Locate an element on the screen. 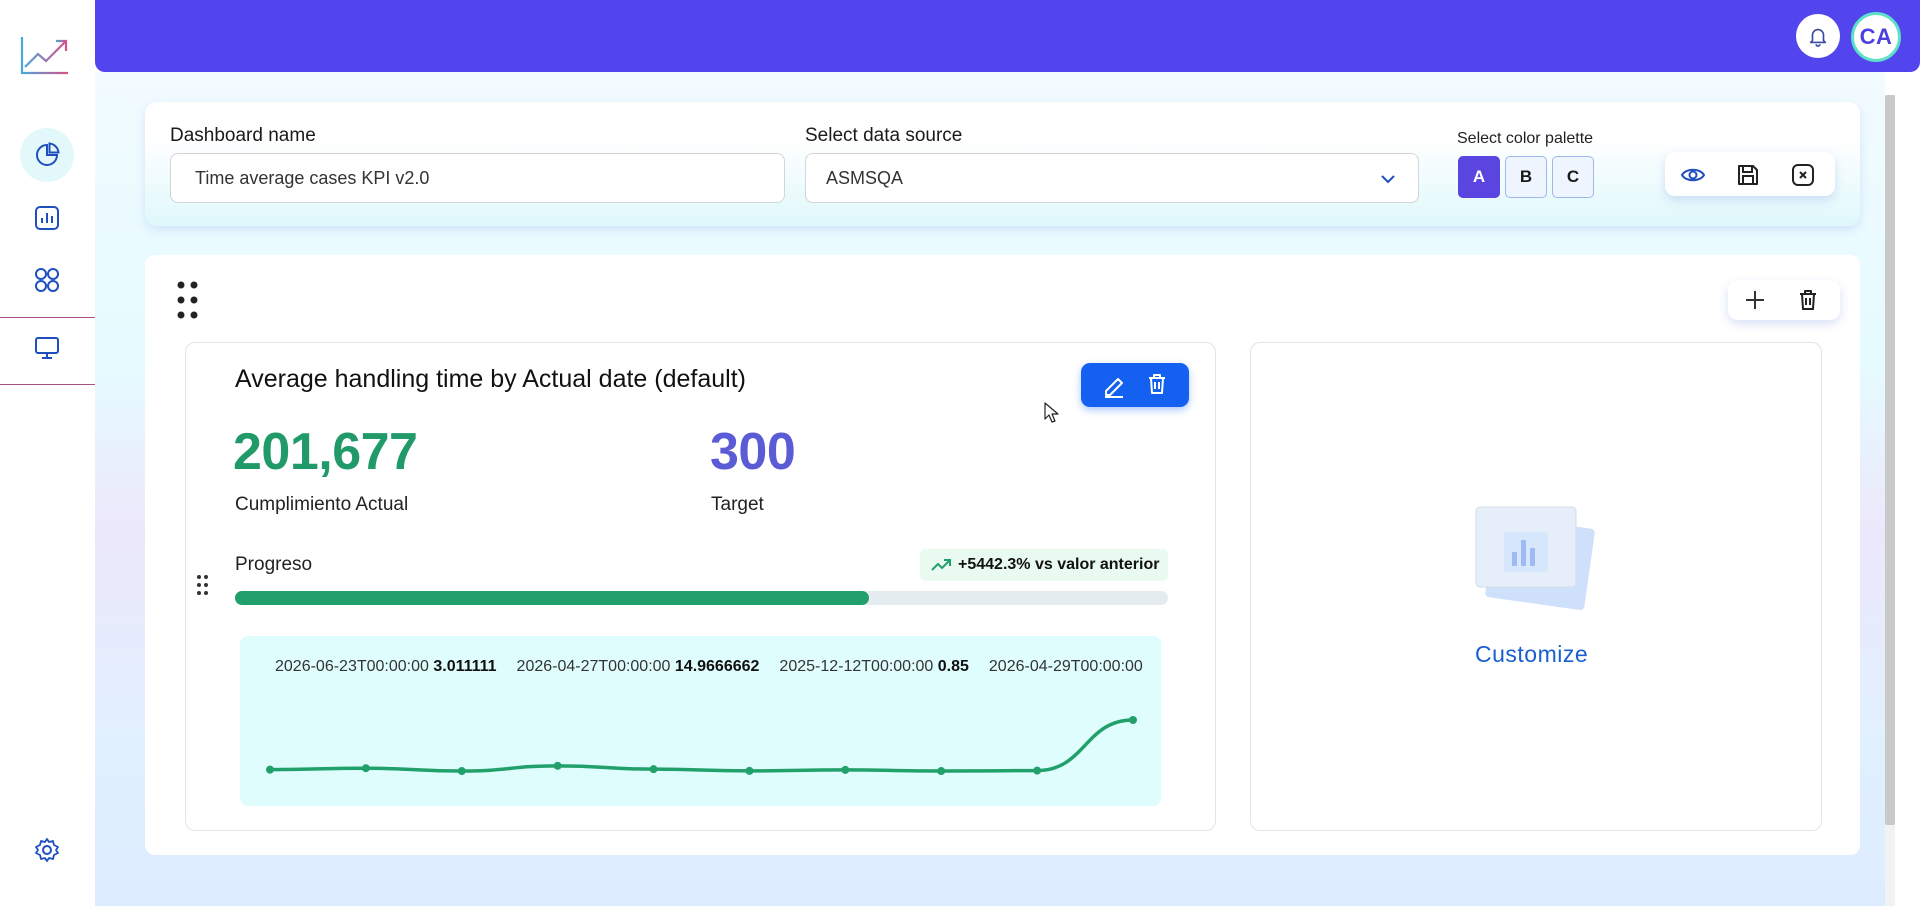  progress-bar is located at coordinates (701, 598).